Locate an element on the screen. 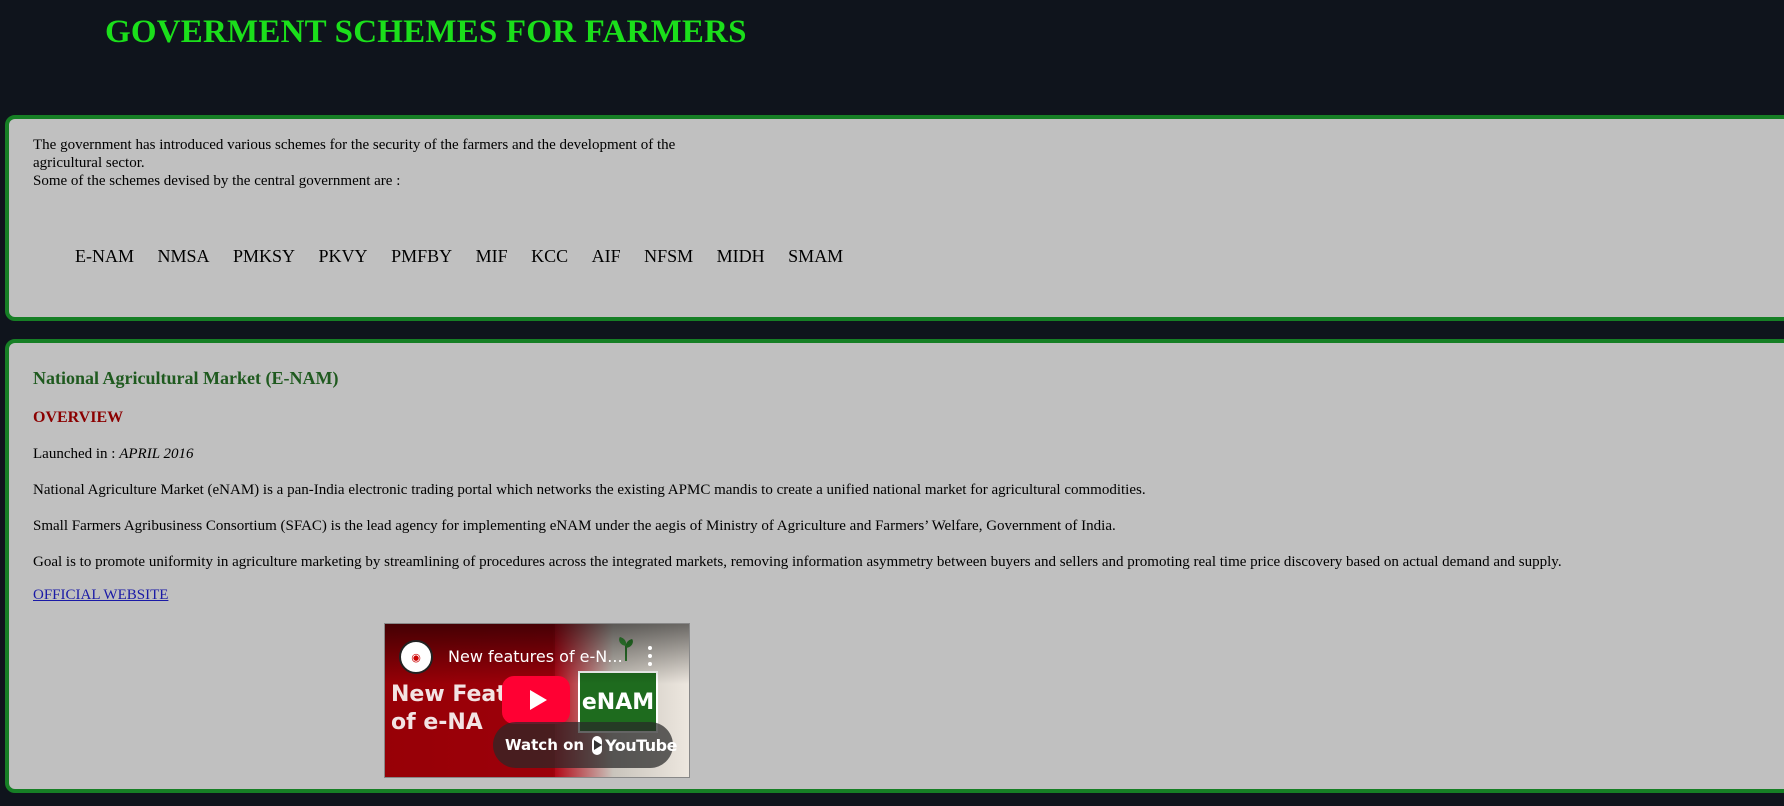 The image size is (1784, 806). scheme-link-pmksy: PMKSY is located at coordinates (264, 256).